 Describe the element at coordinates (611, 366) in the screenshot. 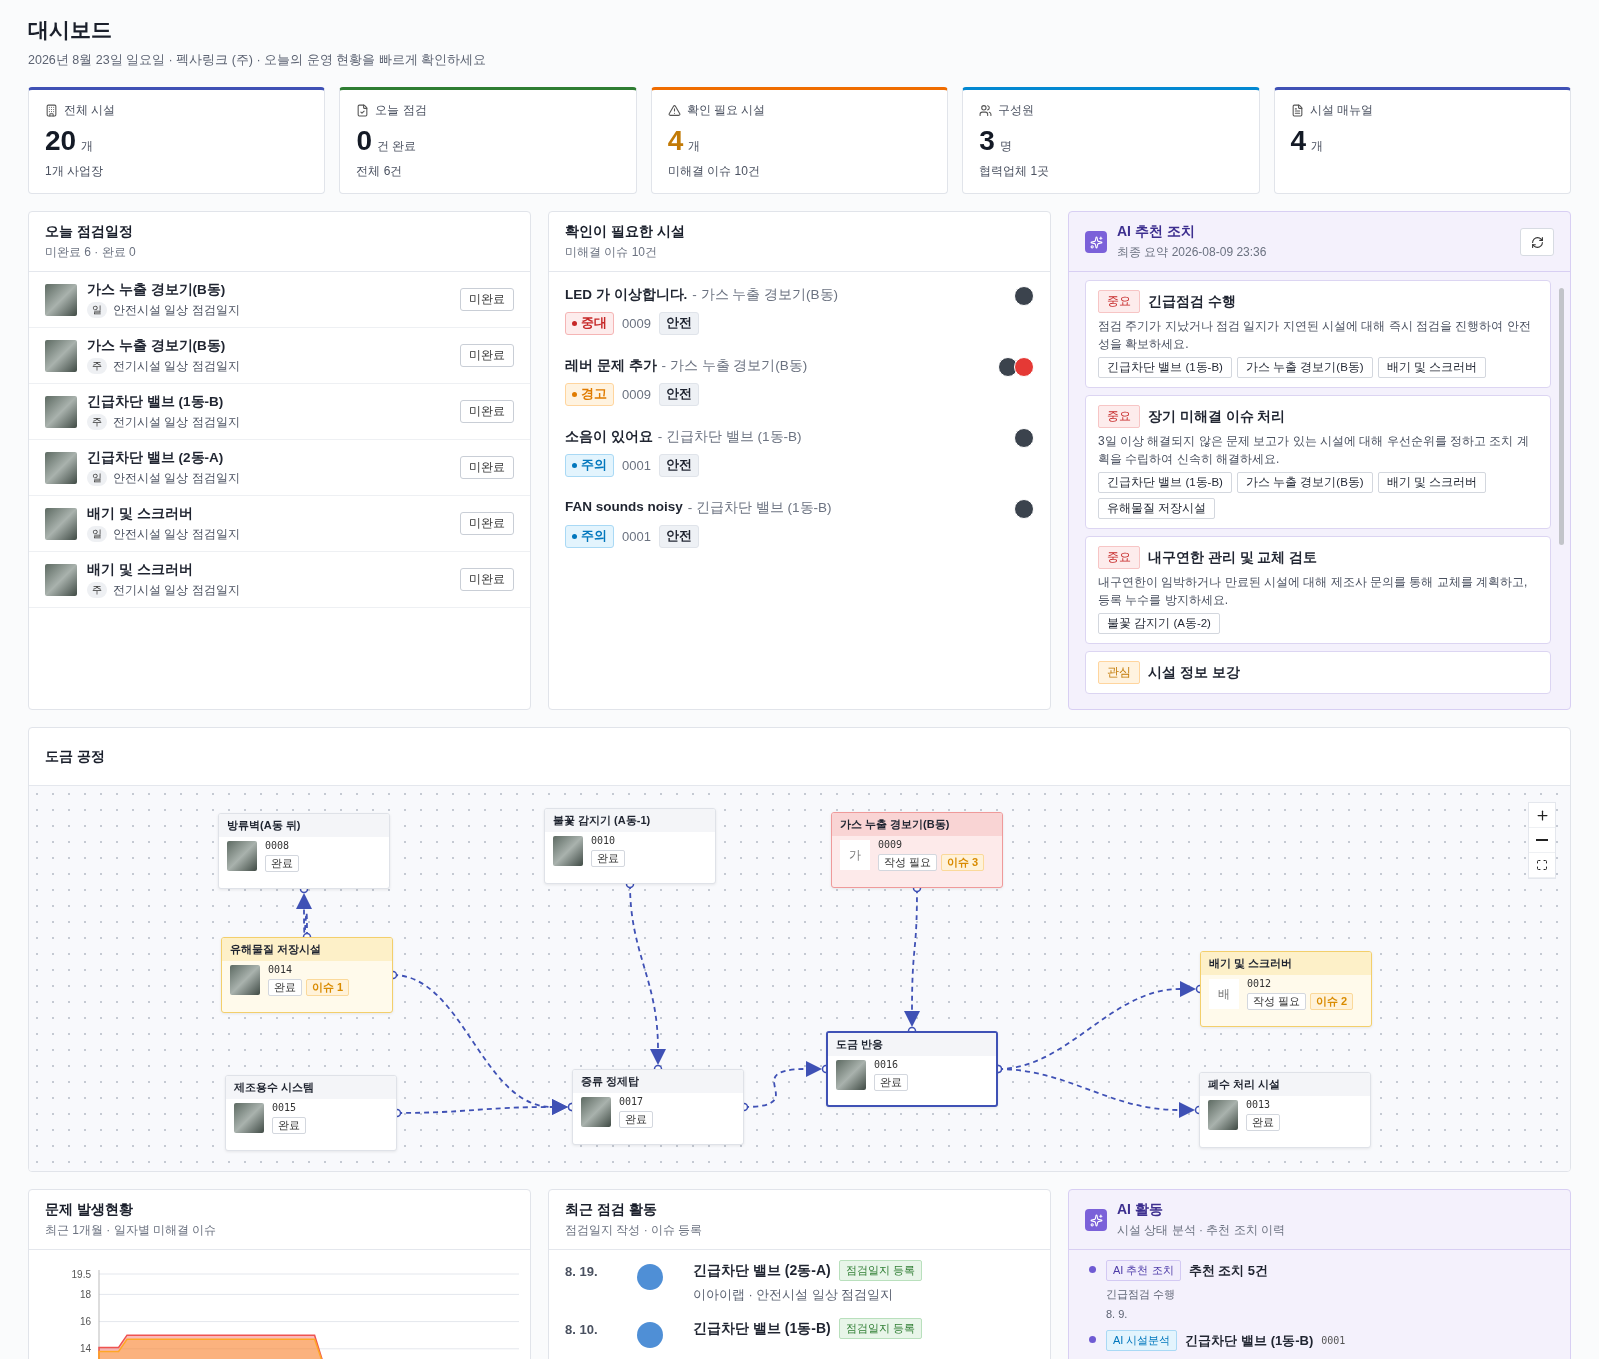

I see `issue-title: 레버 문제 추가` at that location.